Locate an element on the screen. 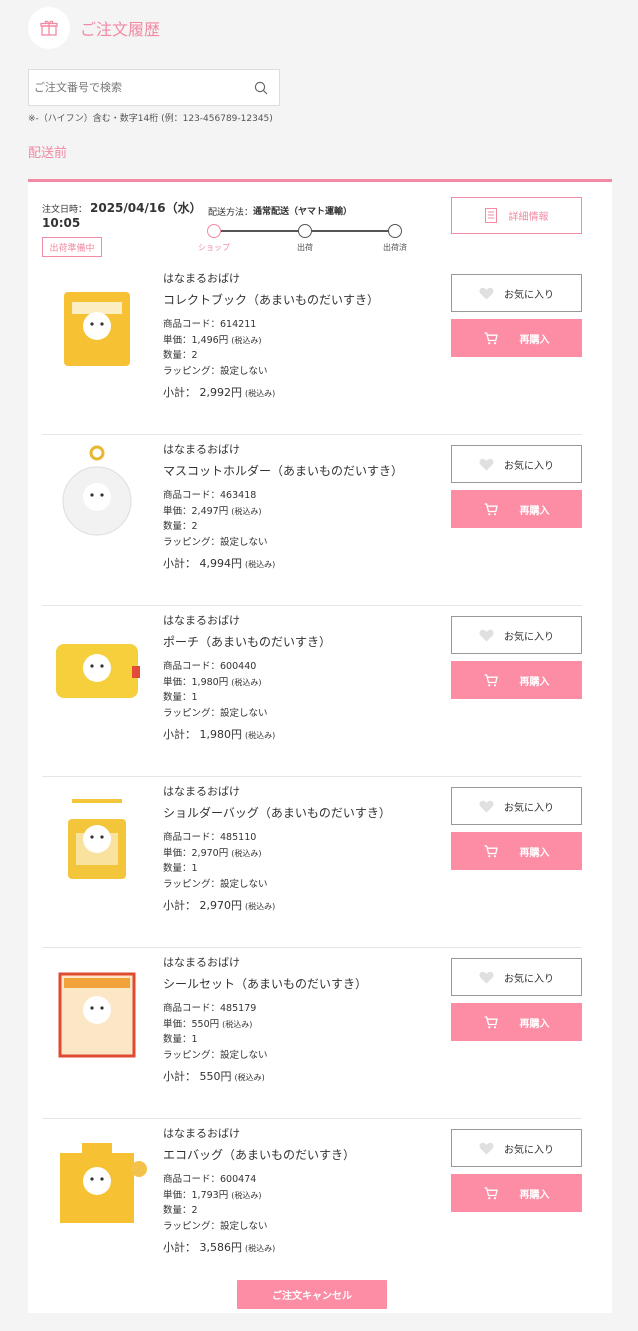 Image resolution: width=638 pixels, height=1331 pixels. page-header: ご注文履歴 is located at coordinates (94, 28).